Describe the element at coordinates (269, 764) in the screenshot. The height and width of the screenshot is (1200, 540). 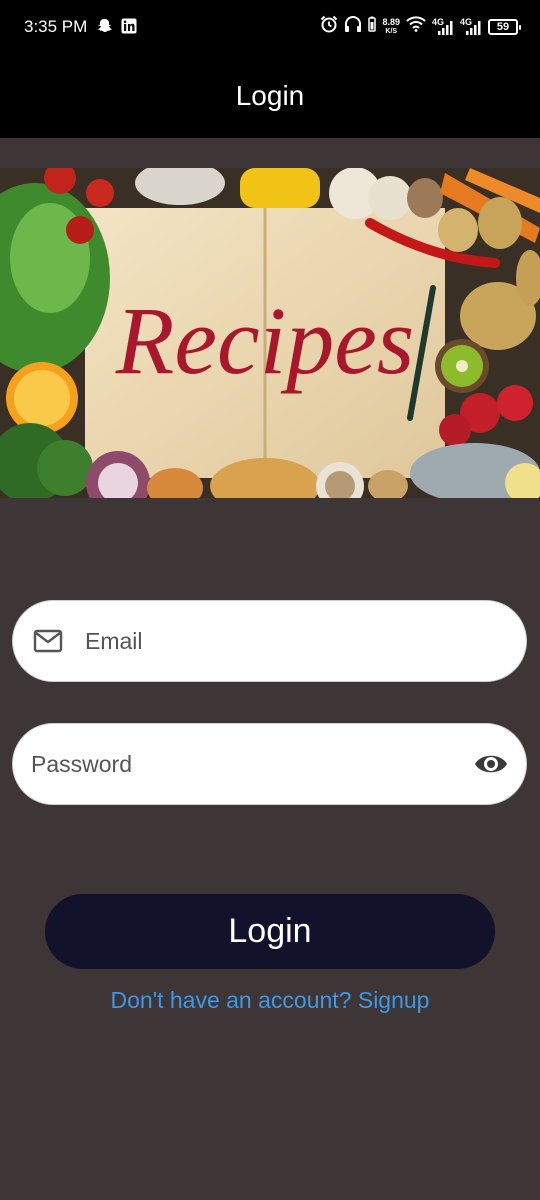
I see `password-field: Password` at that location.